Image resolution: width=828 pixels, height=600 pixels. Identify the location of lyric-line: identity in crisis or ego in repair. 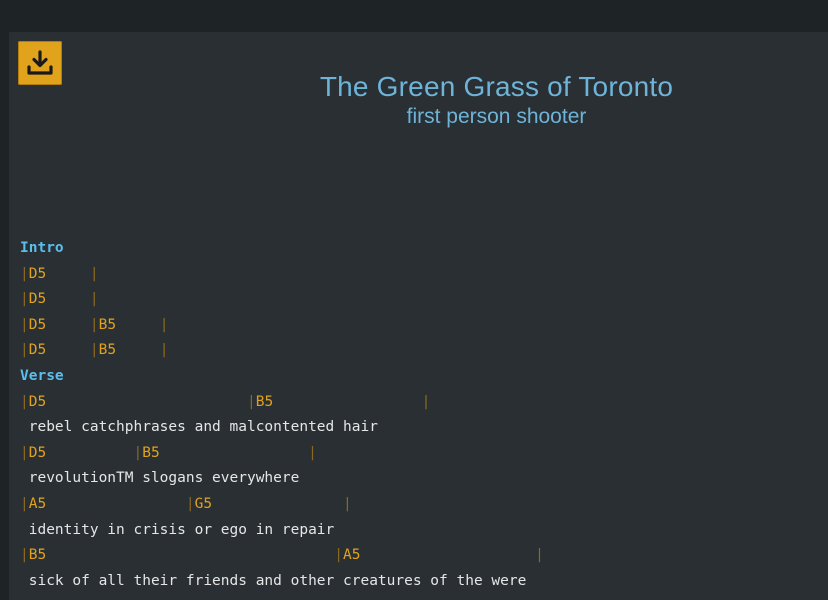
(282, 531).